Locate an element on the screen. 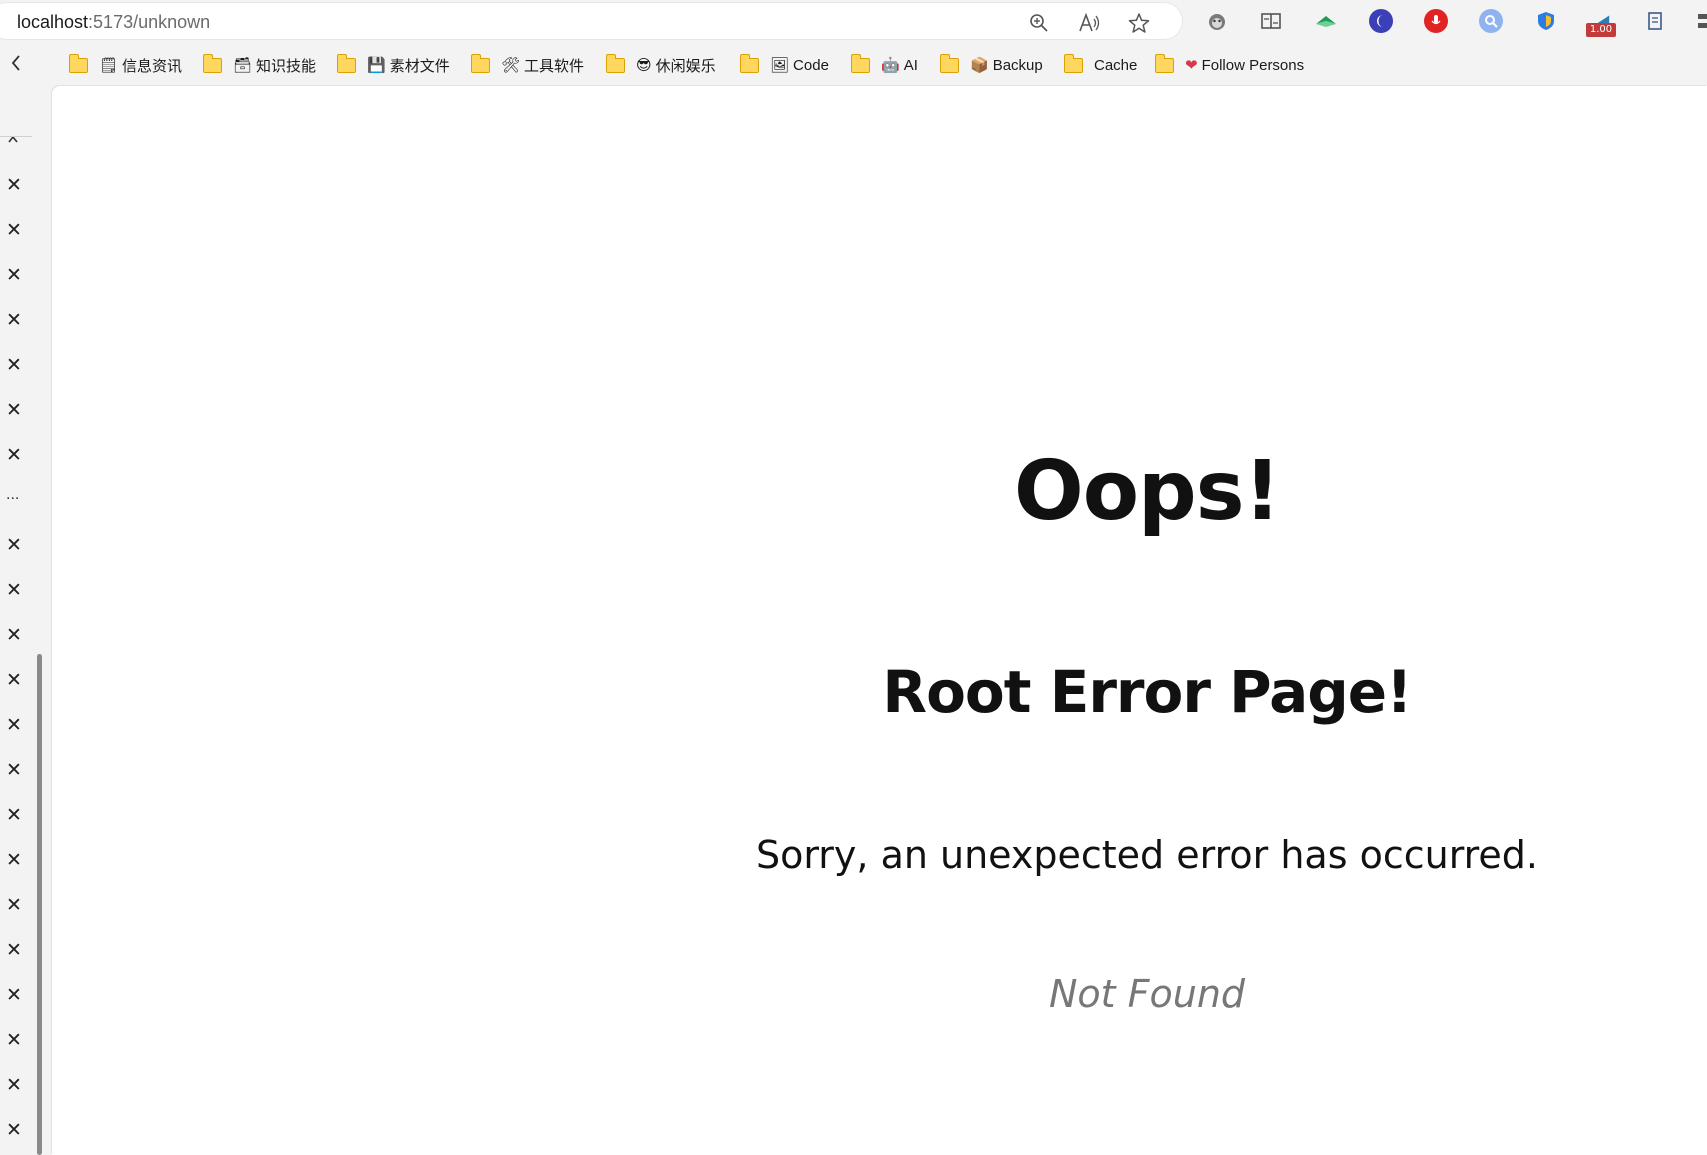  page-subtitle: Root Error Page! is located at coordinates (1147, 692).